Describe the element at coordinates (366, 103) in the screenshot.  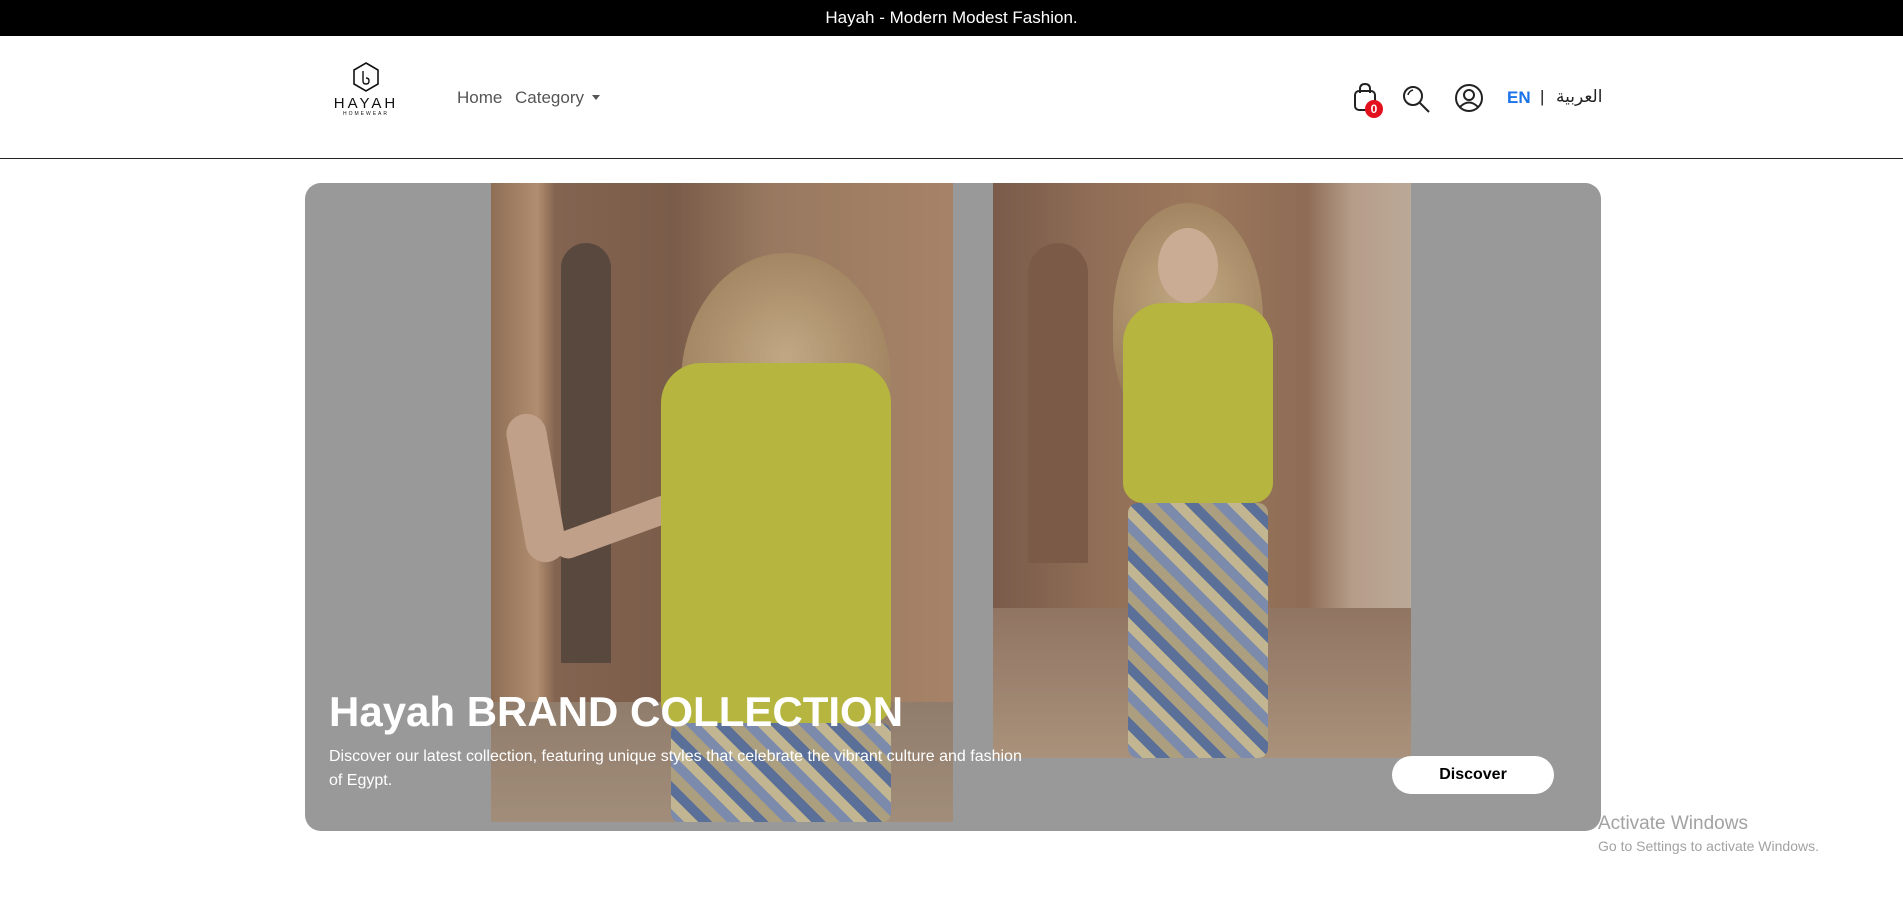
I see `logo-wordmark: HAYAH` at that location.